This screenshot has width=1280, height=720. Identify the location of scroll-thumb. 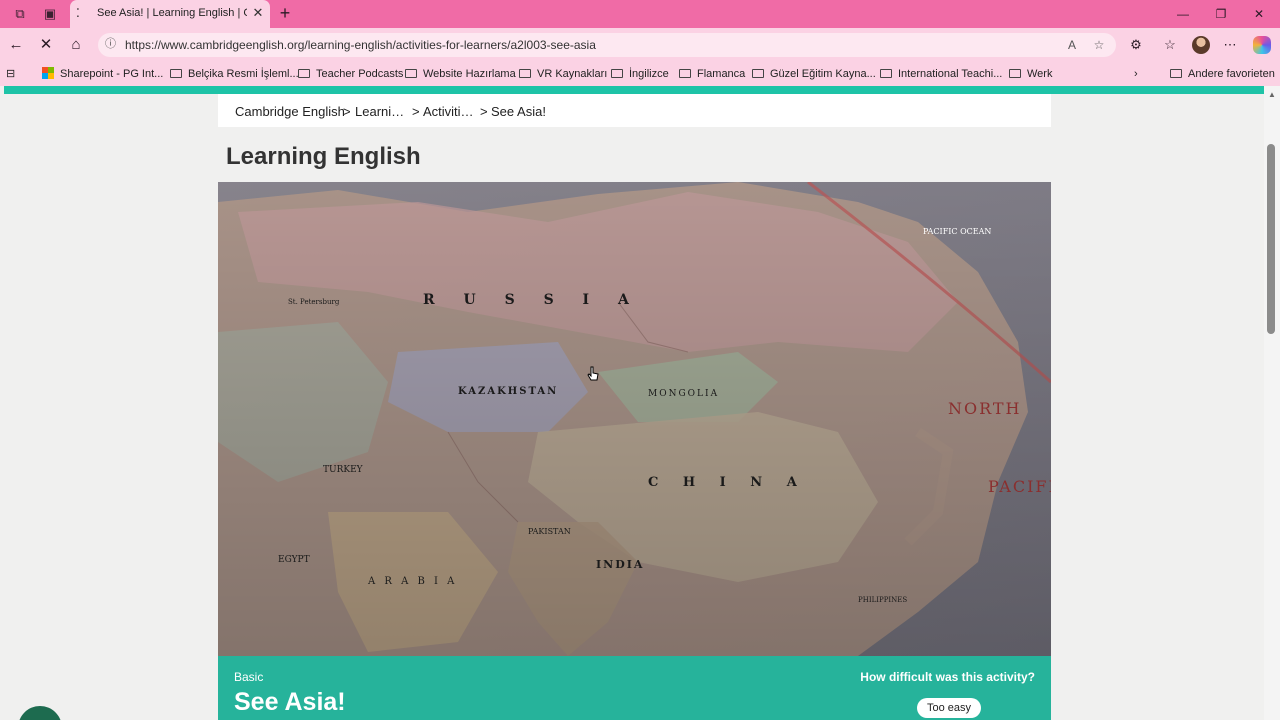
(1271, 239).